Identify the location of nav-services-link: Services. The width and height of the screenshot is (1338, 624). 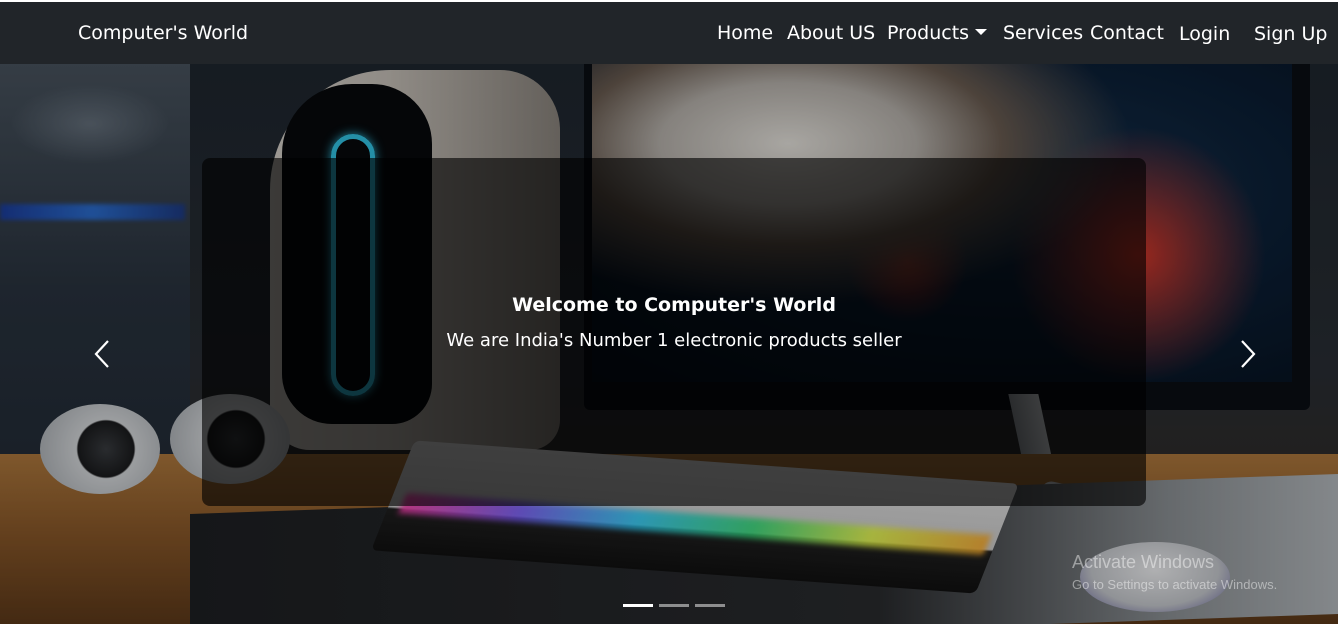
(1043, 33).